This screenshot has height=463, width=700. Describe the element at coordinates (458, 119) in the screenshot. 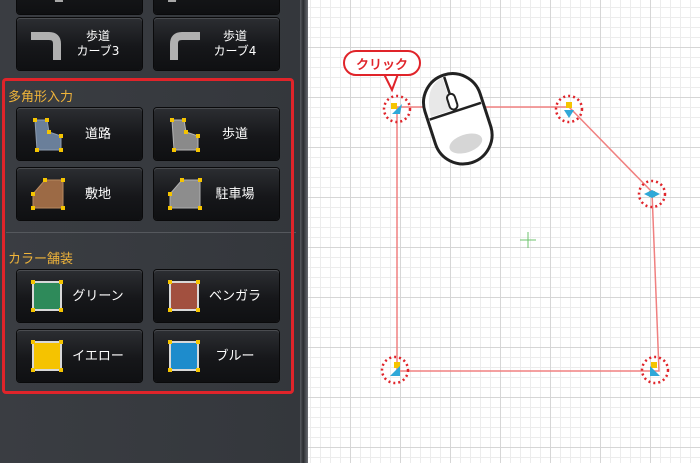

I see `mouse-icon` at that location.